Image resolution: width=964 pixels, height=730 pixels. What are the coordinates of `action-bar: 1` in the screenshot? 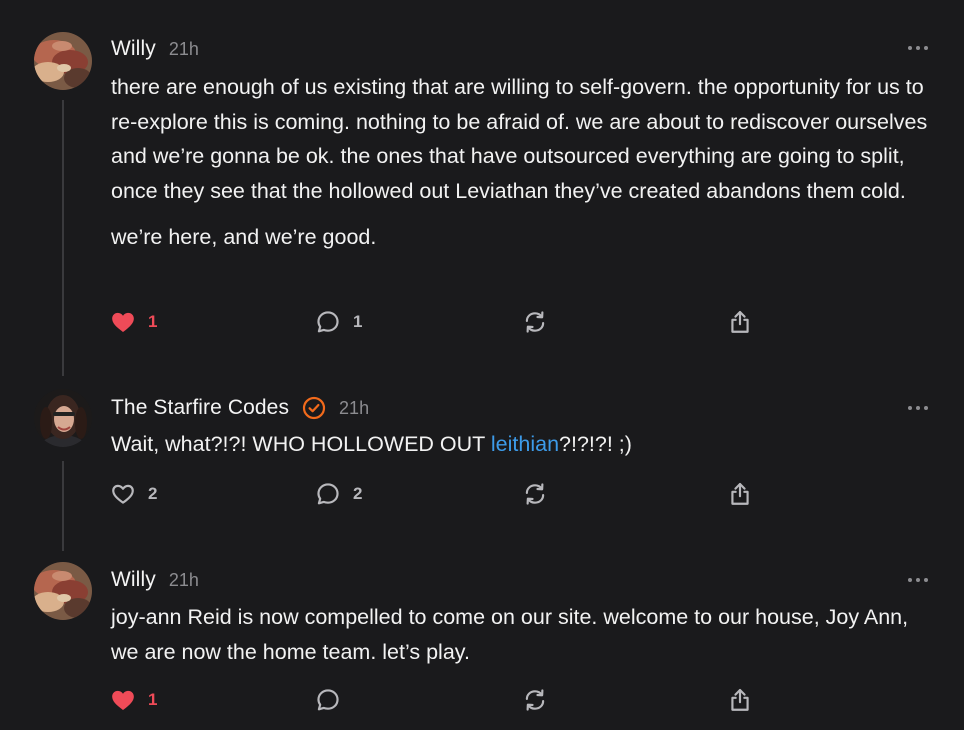 It's located at (440, 700).